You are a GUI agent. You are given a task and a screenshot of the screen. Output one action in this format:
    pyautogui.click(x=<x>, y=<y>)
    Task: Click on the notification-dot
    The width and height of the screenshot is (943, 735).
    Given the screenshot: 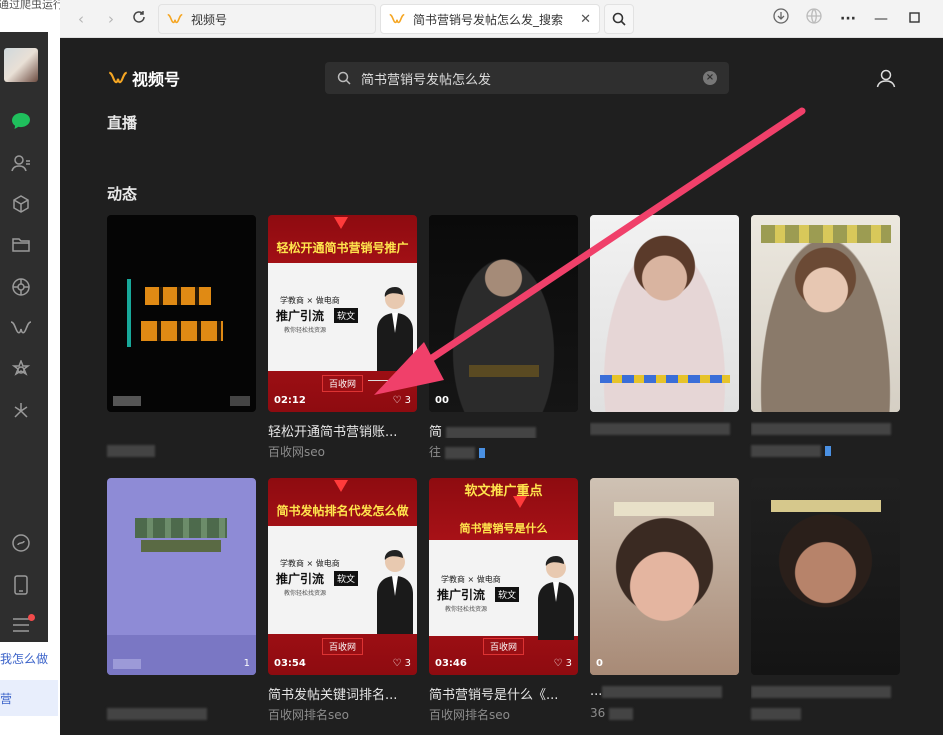 What is the action you would take?
    pyautogui.click(x=31, y=617)
    